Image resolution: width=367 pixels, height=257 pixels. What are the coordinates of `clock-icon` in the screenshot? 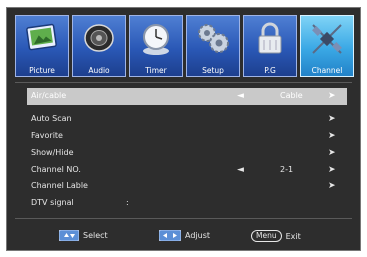 It's located at (156, 39).